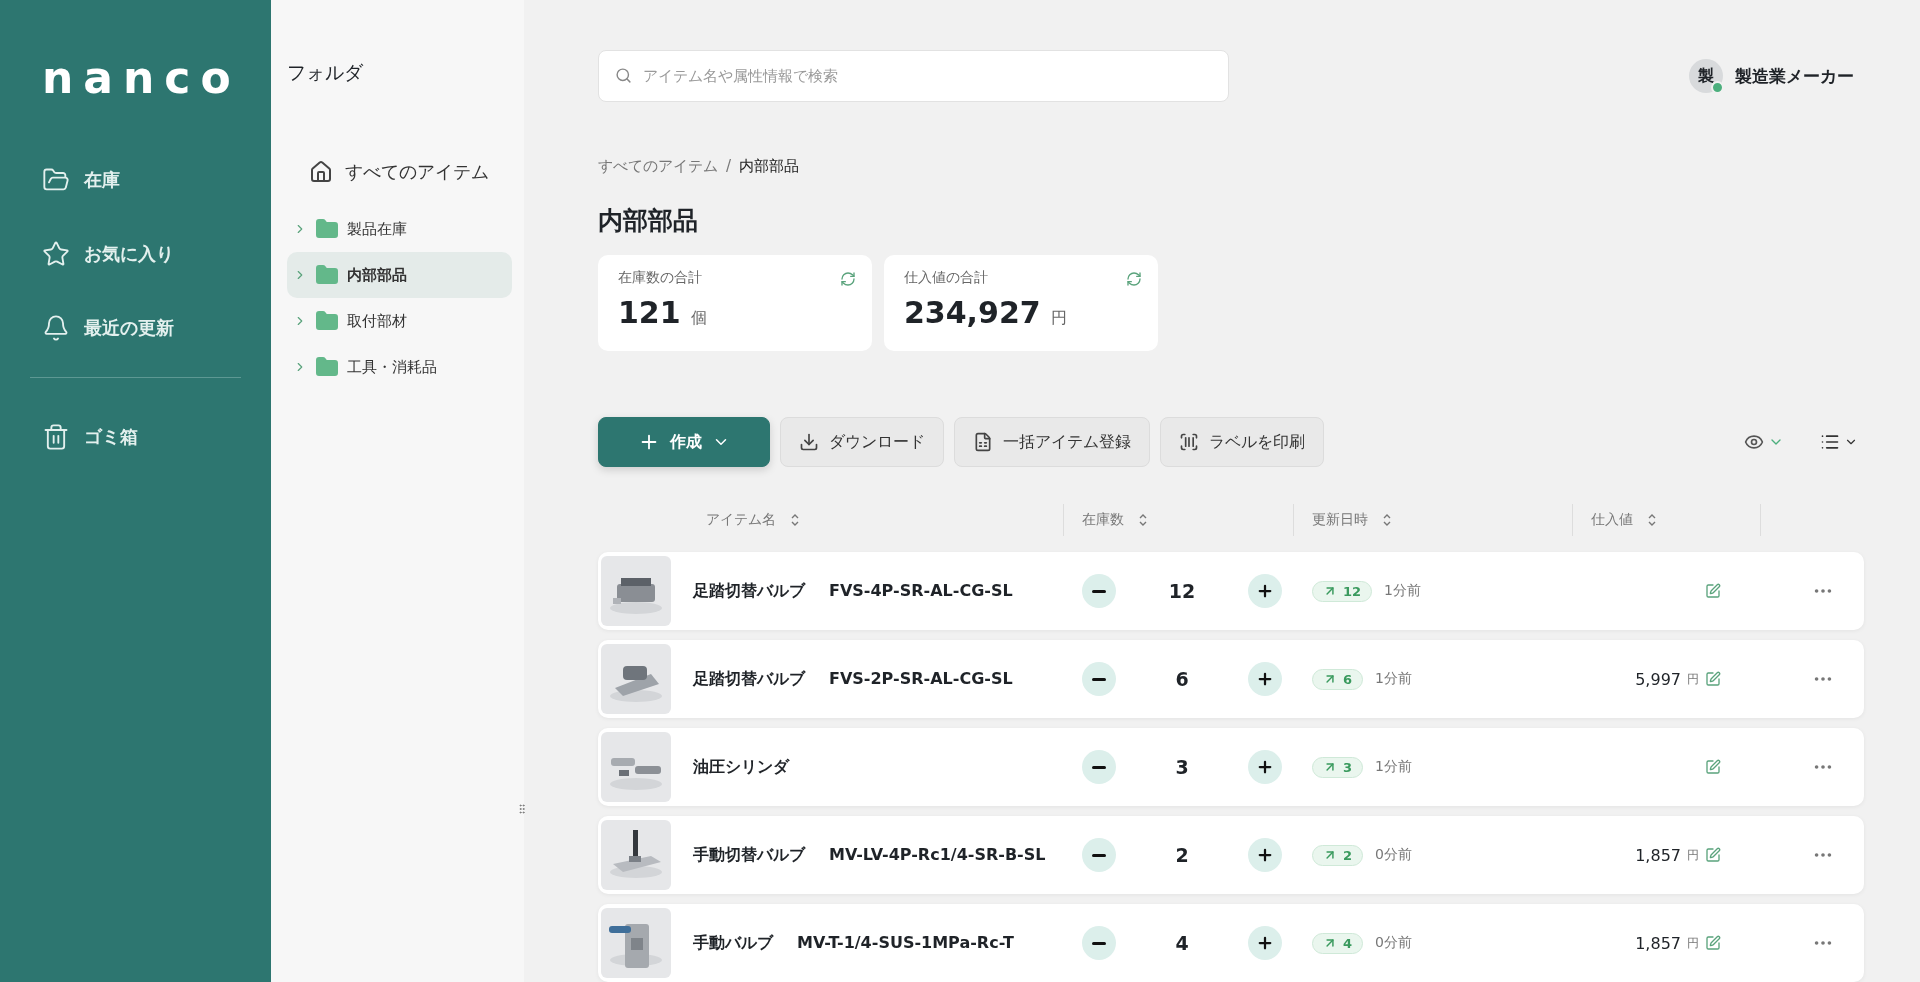 Image resolution: width=1920 pixels, height=982 pixels. I want to click on folder-item: 取付部材, so click(399, 321).